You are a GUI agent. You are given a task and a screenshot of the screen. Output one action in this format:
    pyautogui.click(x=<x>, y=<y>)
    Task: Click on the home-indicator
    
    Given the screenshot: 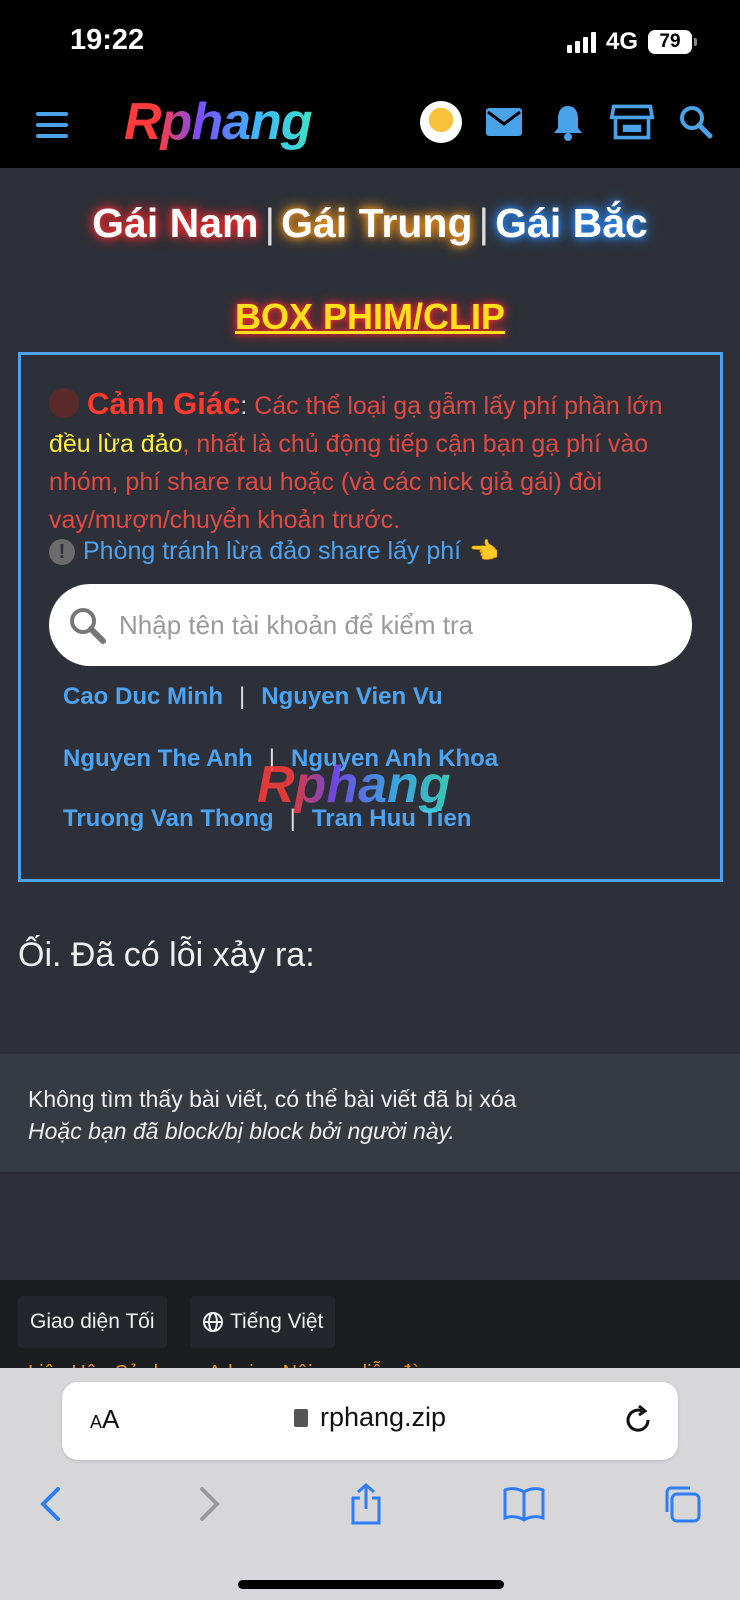 What is the action you would take?
    pyautogui.click(x=371, y=1584)
    